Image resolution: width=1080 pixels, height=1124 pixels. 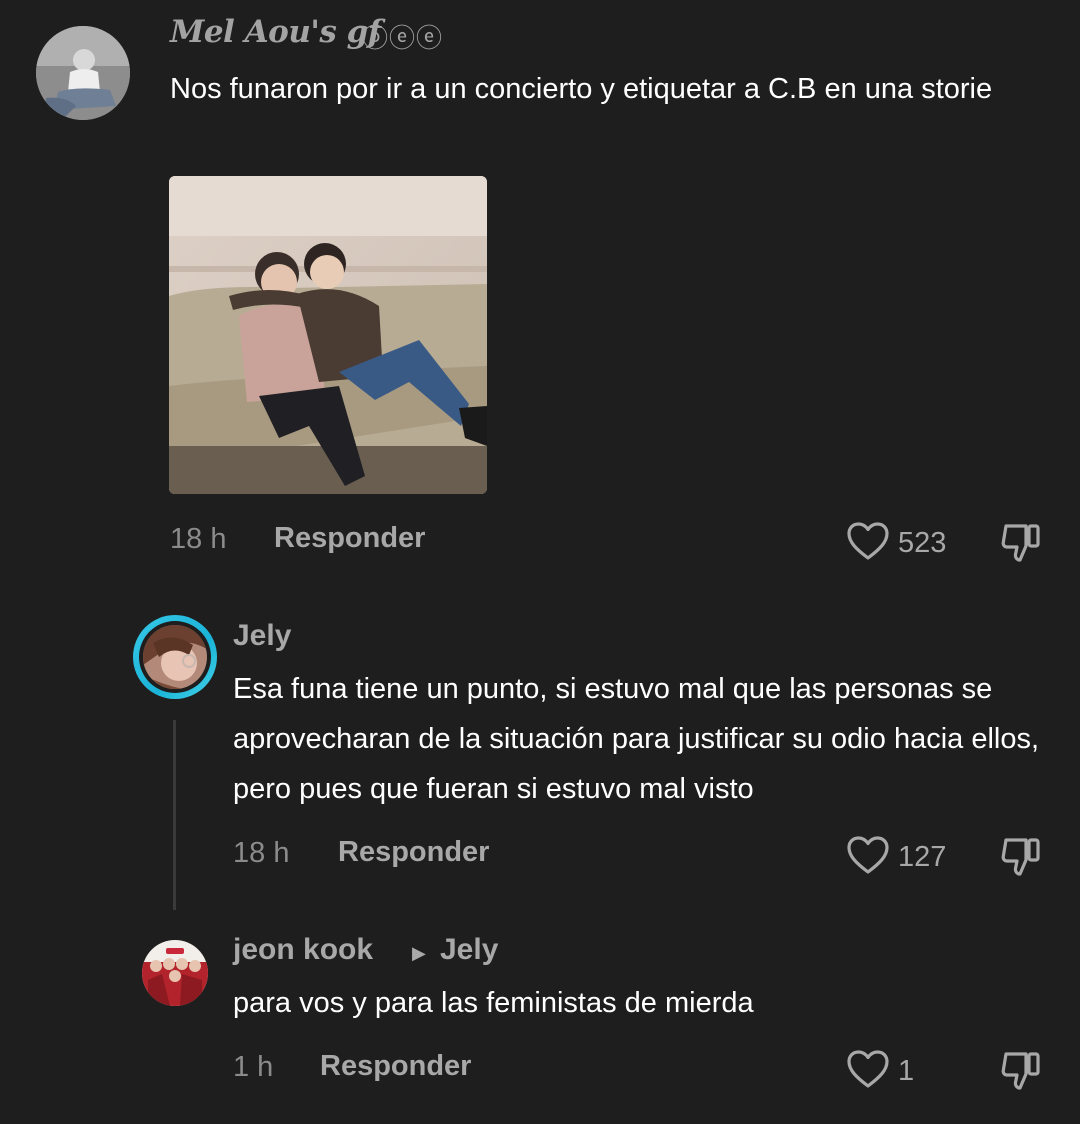 I want to click on like-count: 523, so click(x=922, y=543).